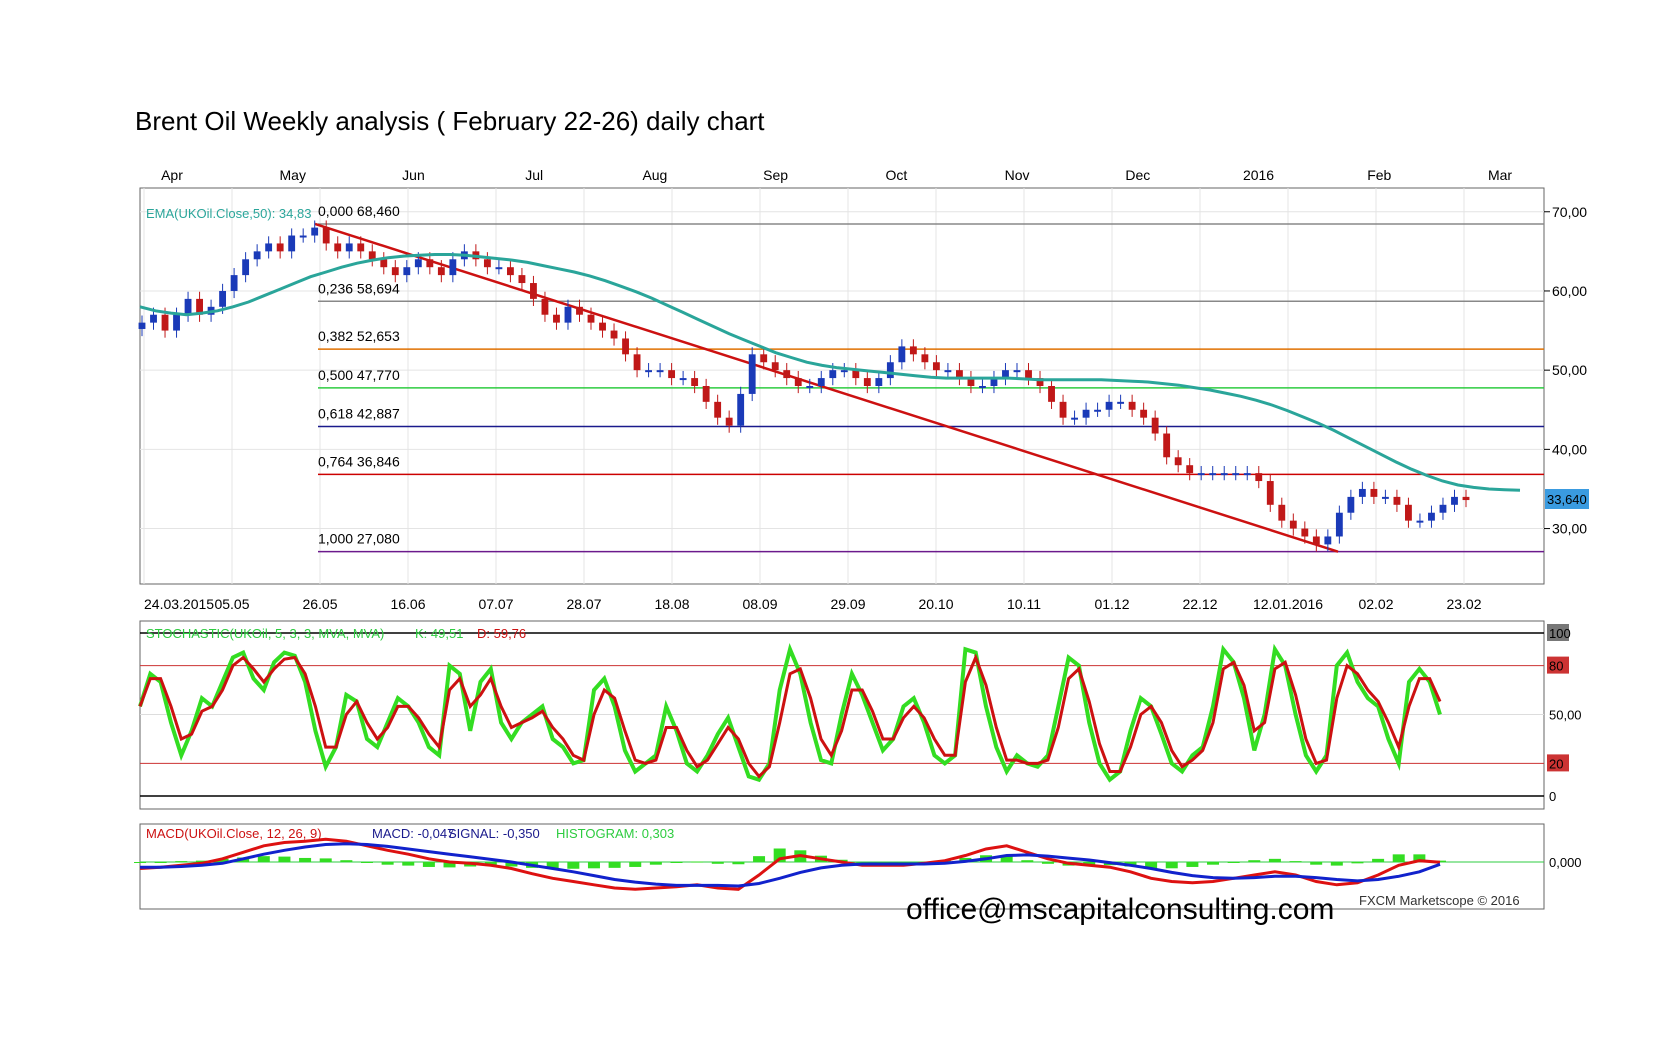  What do you see at coordinates (1569, 529) in the screenshot?
I see `y-tick-label: 30,00` at bounding box center [1569, 529].